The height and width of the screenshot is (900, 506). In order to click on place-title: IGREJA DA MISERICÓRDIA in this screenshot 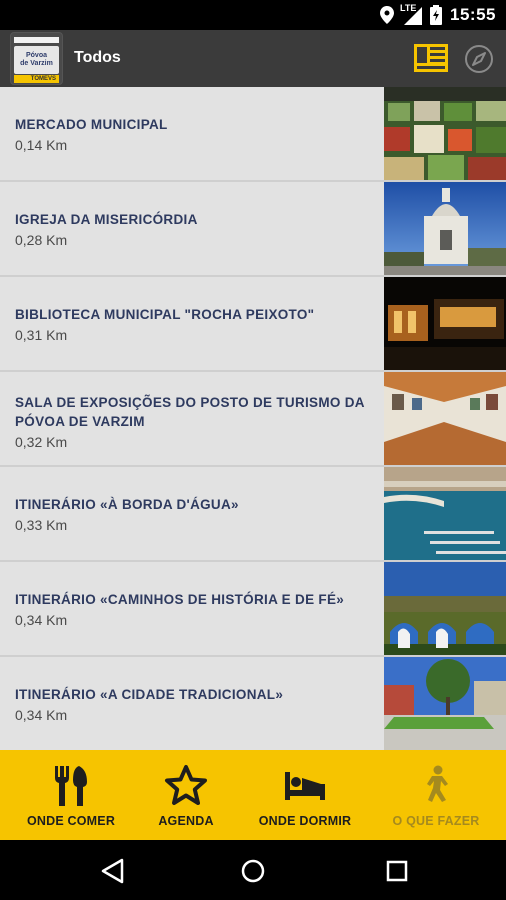, I will do `click(106, 219)`.